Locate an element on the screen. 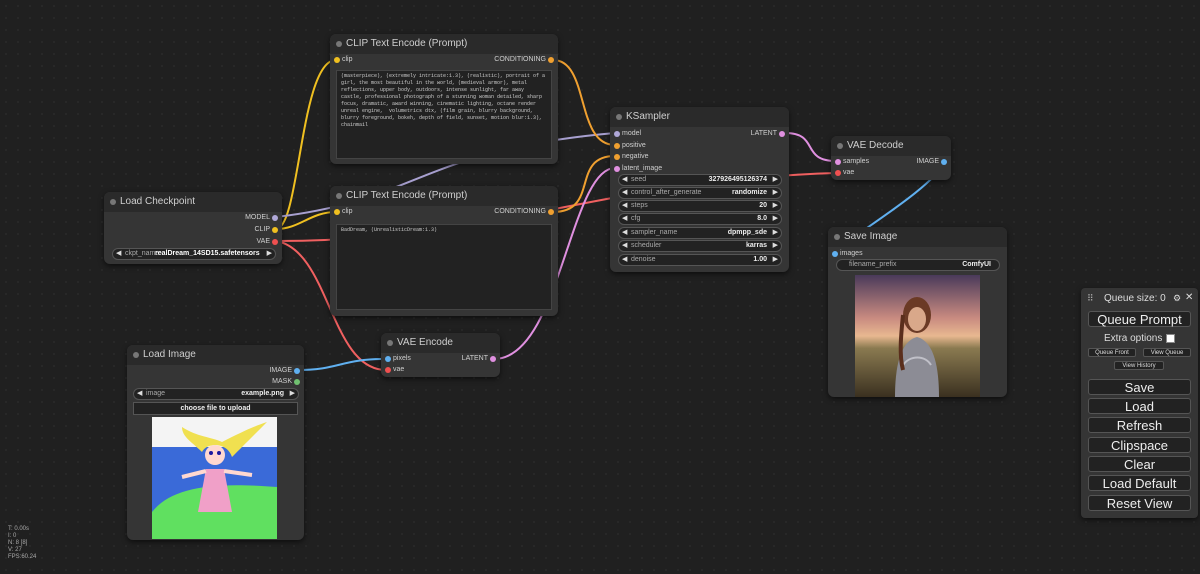 The height and width of the screenshot is (574, 1200). node-title-bar: Load Checkpoint is located at coordinates (193, 202).